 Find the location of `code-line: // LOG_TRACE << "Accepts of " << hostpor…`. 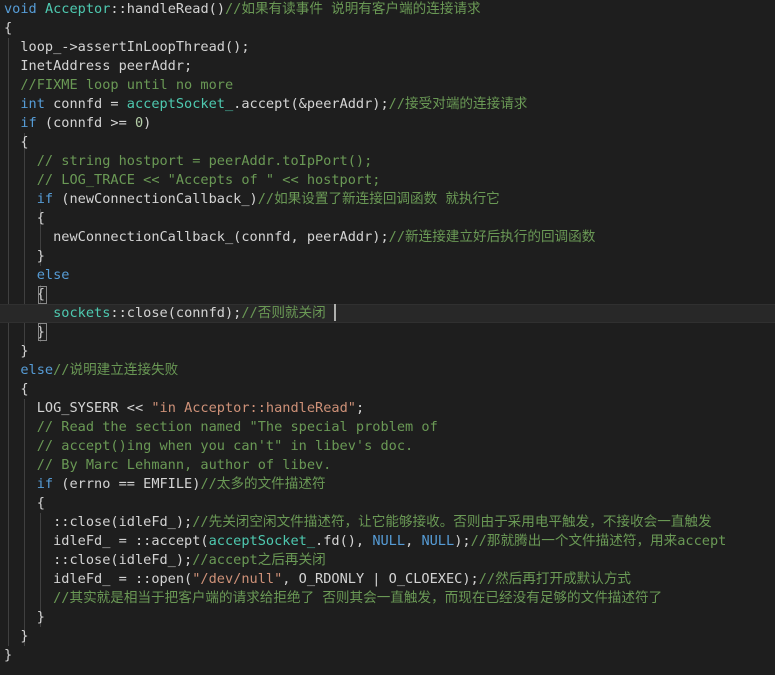

code-line: // LOG_TRACE << "Accepts of " << hostpor… is located at coordinates (387, 180).